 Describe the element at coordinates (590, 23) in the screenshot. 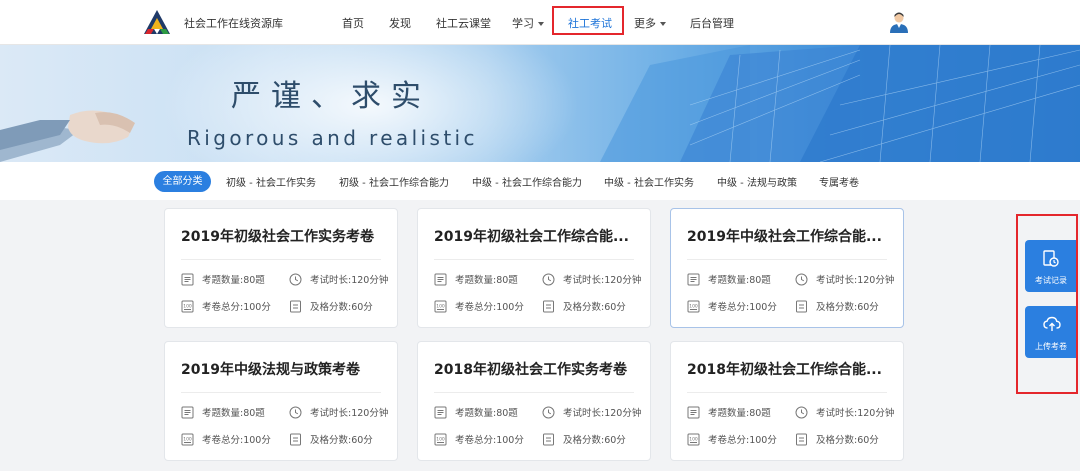

I see `nav-social-work-exam: 社工考试` at that location.